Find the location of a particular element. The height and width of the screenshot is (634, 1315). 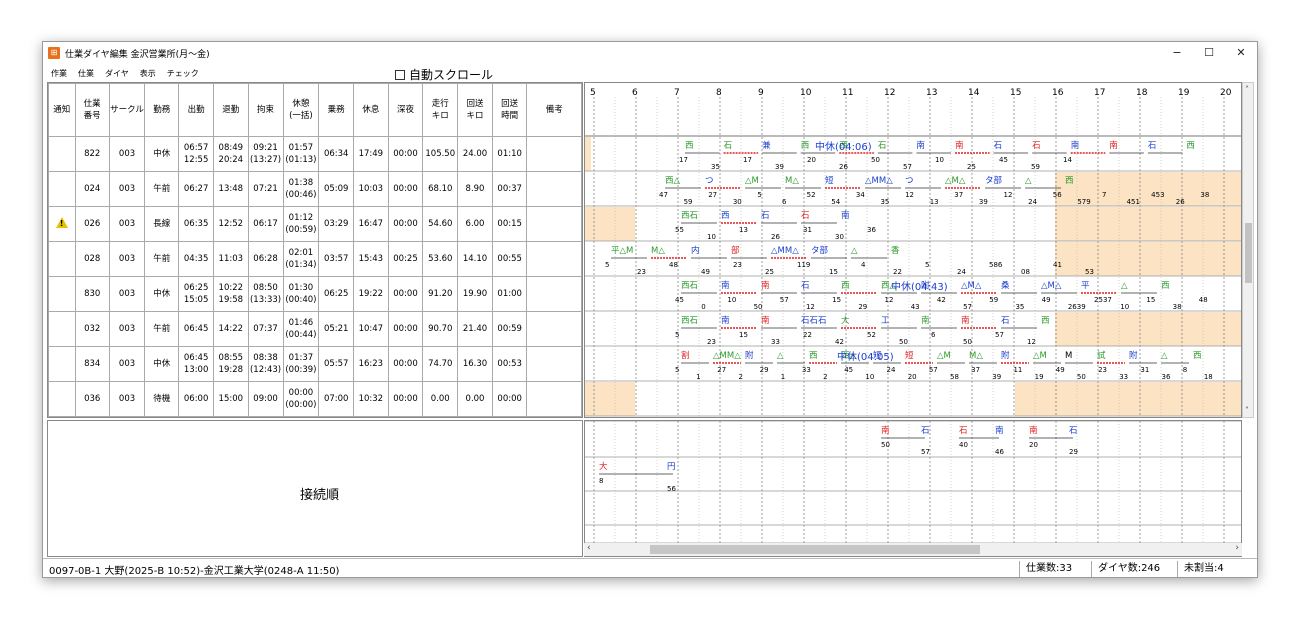

cell-ride: 05:57 is located at coordinates (336, 364).